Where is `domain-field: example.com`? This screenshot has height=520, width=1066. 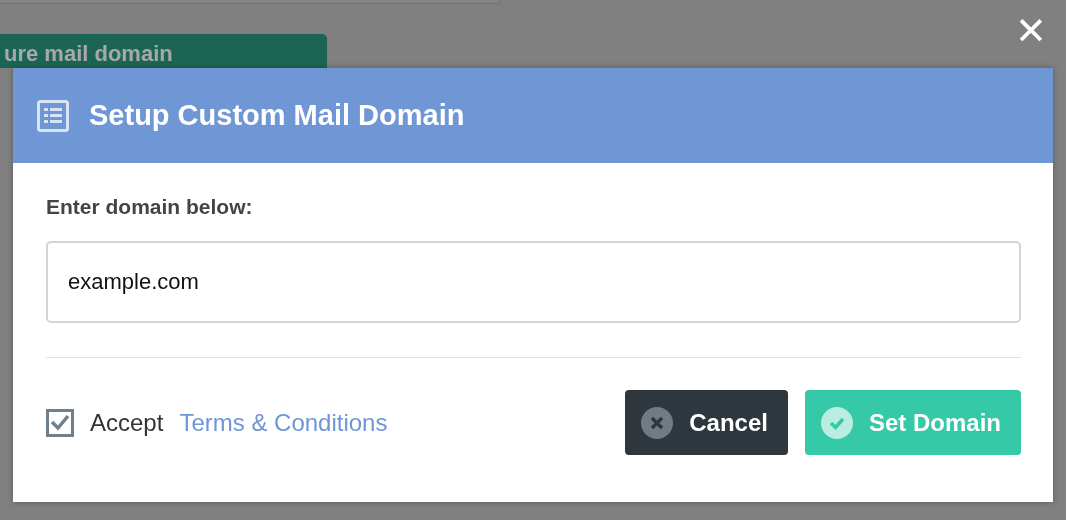
domain-field: example.com is located at coordinates (533, 282).